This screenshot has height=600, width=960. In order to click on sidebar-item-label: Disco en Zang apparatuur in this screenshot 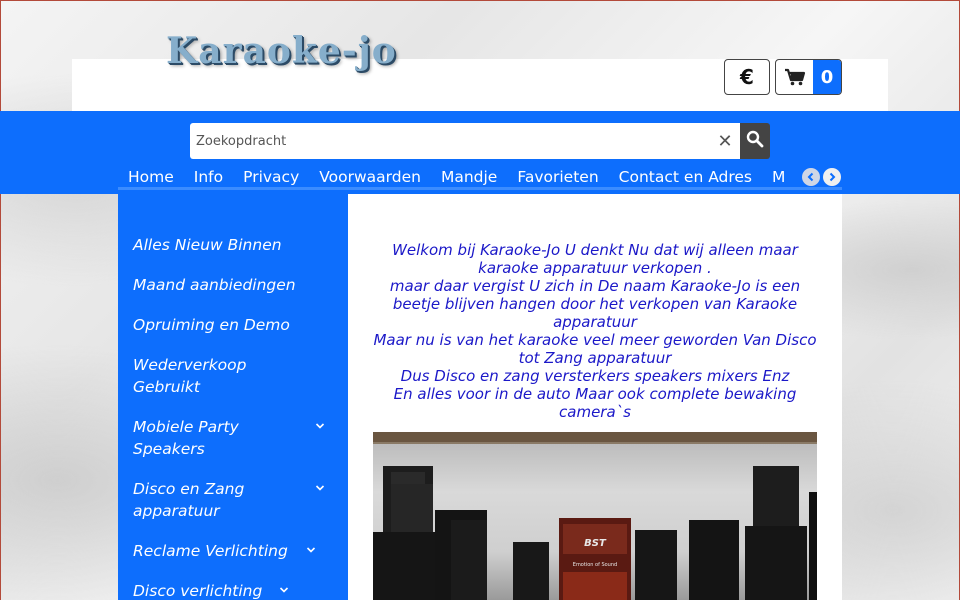, I will do `click(189, 500)`.